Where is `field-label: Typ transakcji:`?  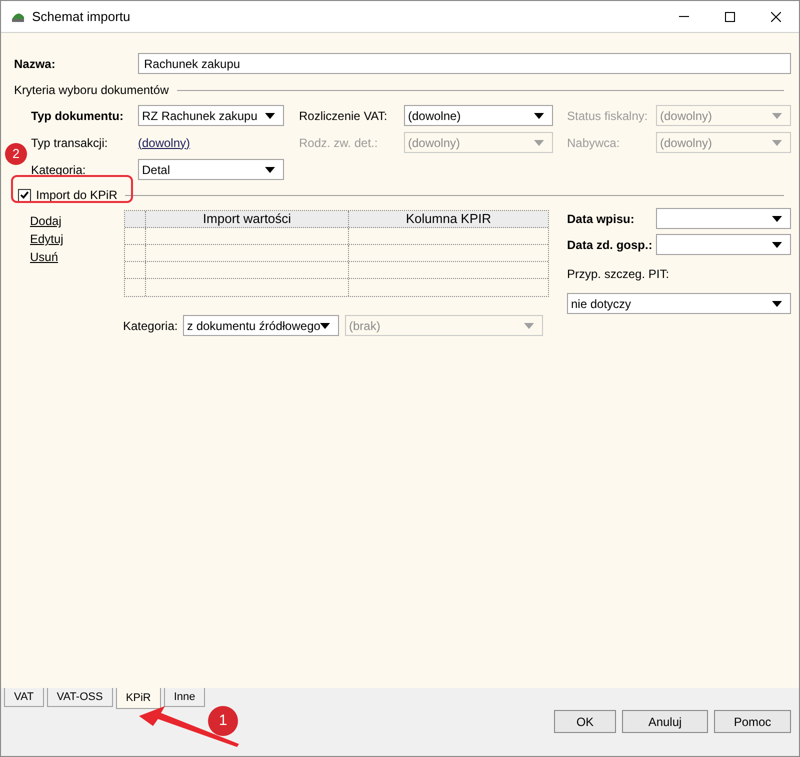
field-label: Typ transakcji: is located at coordinates (70, 143).